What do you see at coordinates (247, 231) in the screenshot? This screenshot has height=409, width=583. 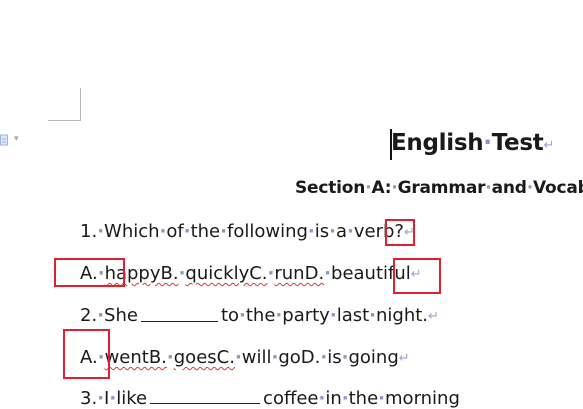 I see `question-1: 1.·Which·of·the·following·is·a·verb?↵` at bounding box center [247, 231].